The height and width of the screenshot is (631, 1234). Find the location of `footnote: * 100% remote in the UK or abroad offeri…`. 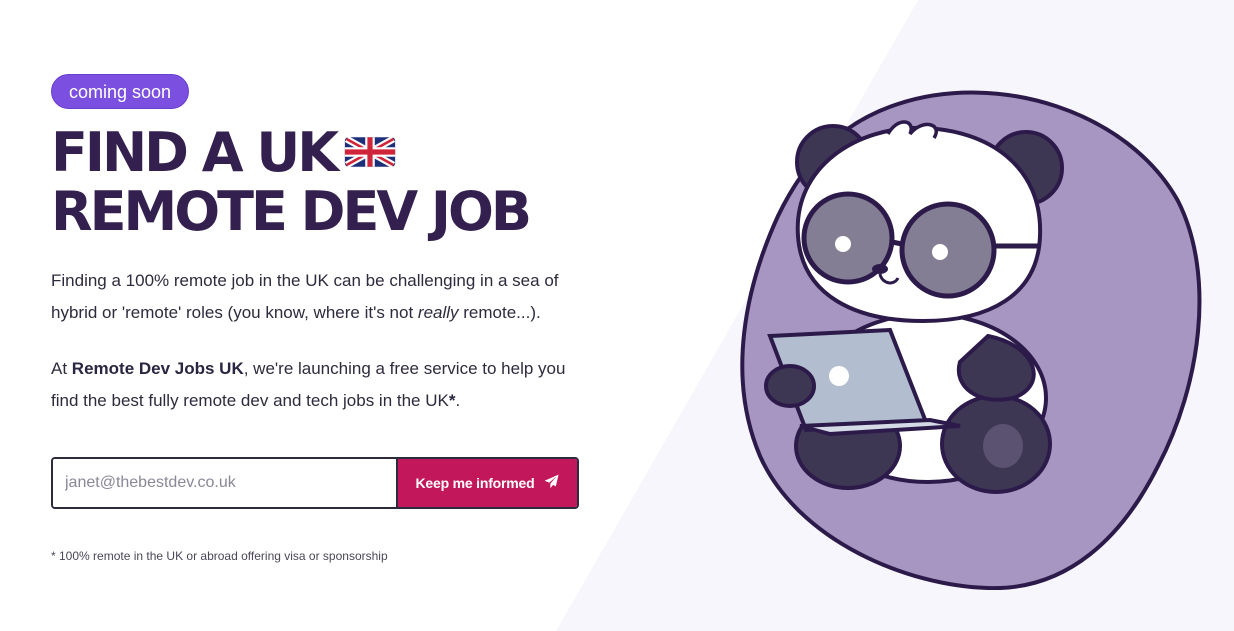

footnote: * 100% remote in the UK or abroad offeri… is located at coordinates (219, 556).